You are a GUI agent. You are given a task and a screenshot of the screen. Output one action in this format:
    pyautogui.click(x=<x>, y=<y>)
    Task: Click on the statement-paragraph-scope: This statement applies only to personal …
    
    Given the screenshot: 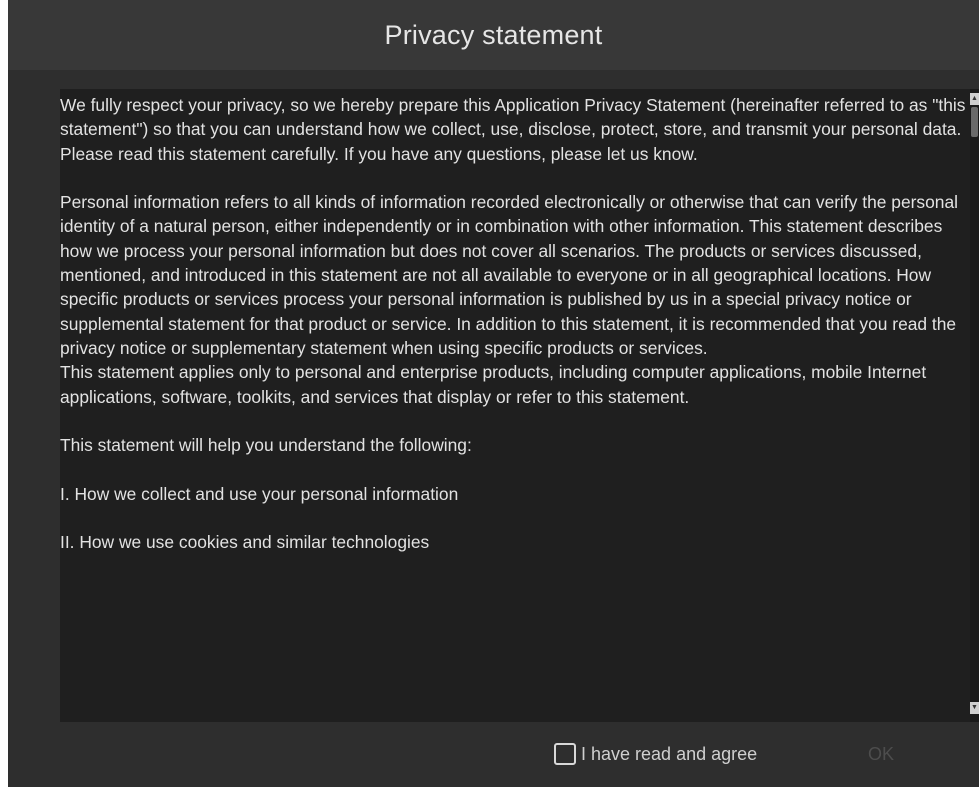 What is the action you would take?
    pyautogui.click(x=493, y=384)
    